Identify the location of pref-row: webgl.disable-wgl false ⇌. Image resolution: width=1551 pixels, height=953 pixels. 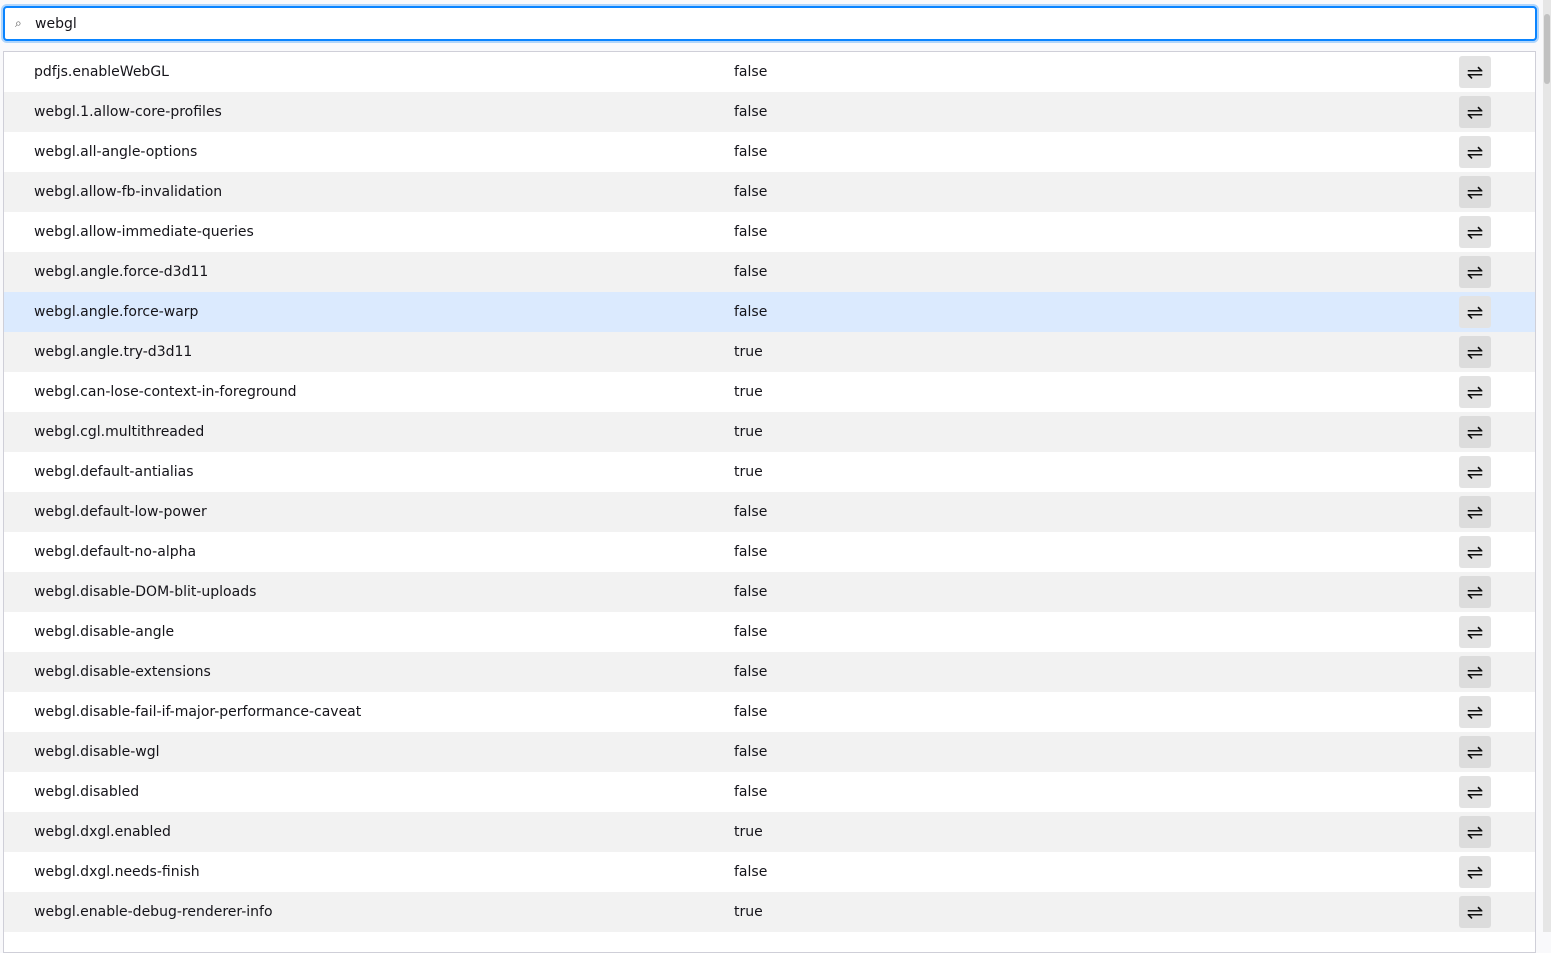
(769, 752).